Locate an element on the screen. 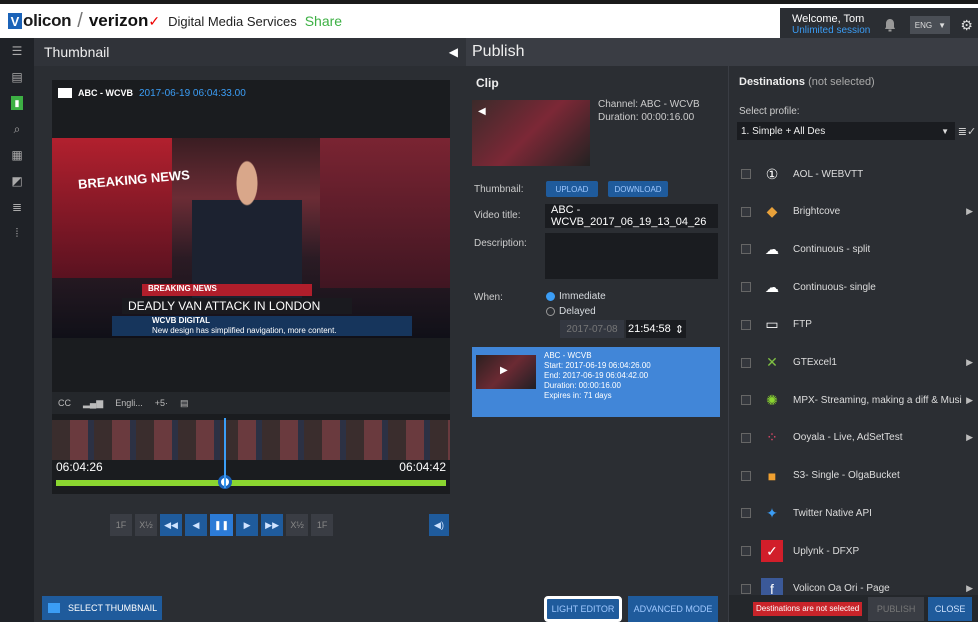  error-badge: Destinations are not selected is located at coordinates (808, 608).